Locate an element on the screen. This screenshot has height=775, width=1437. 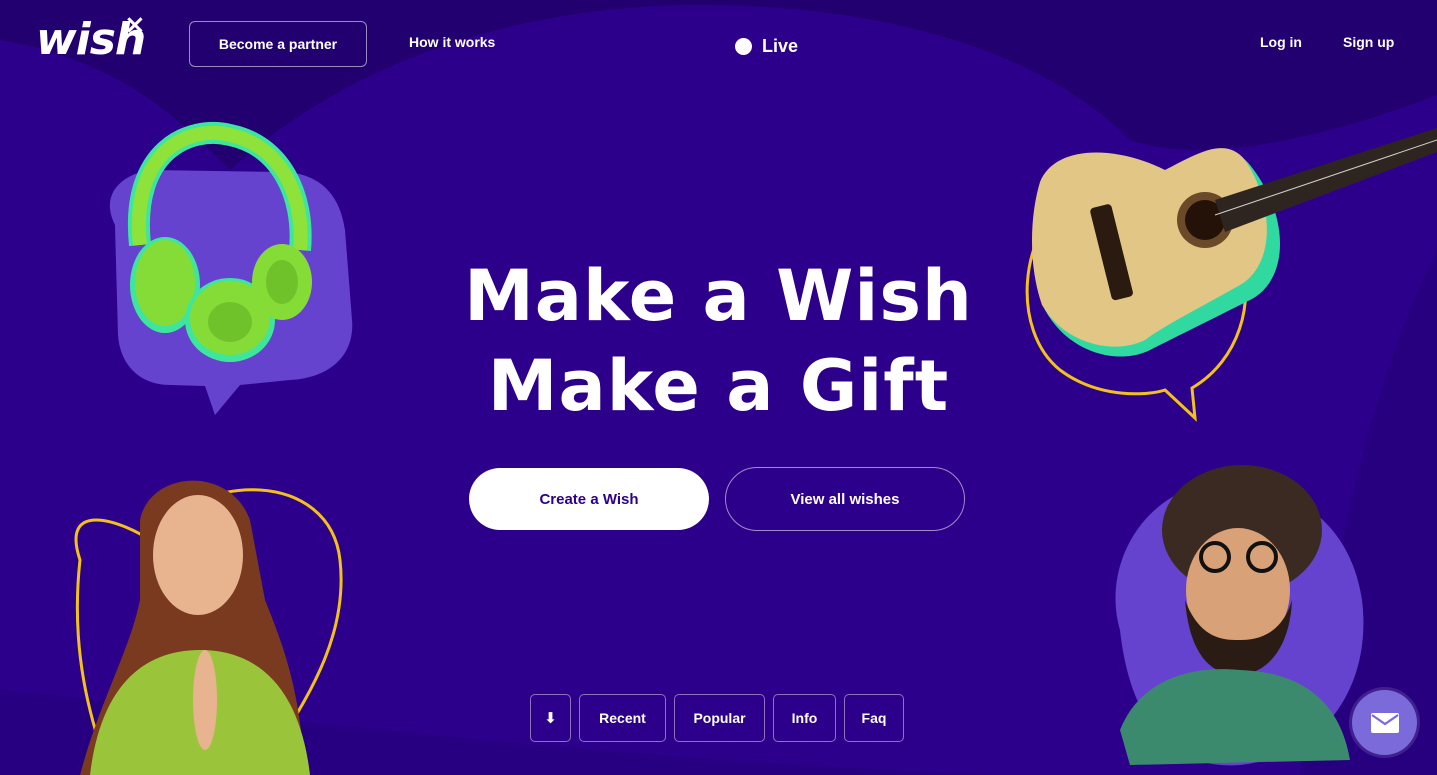
hero-title-line1: Make a Wish is located at coordinates (718, 296).